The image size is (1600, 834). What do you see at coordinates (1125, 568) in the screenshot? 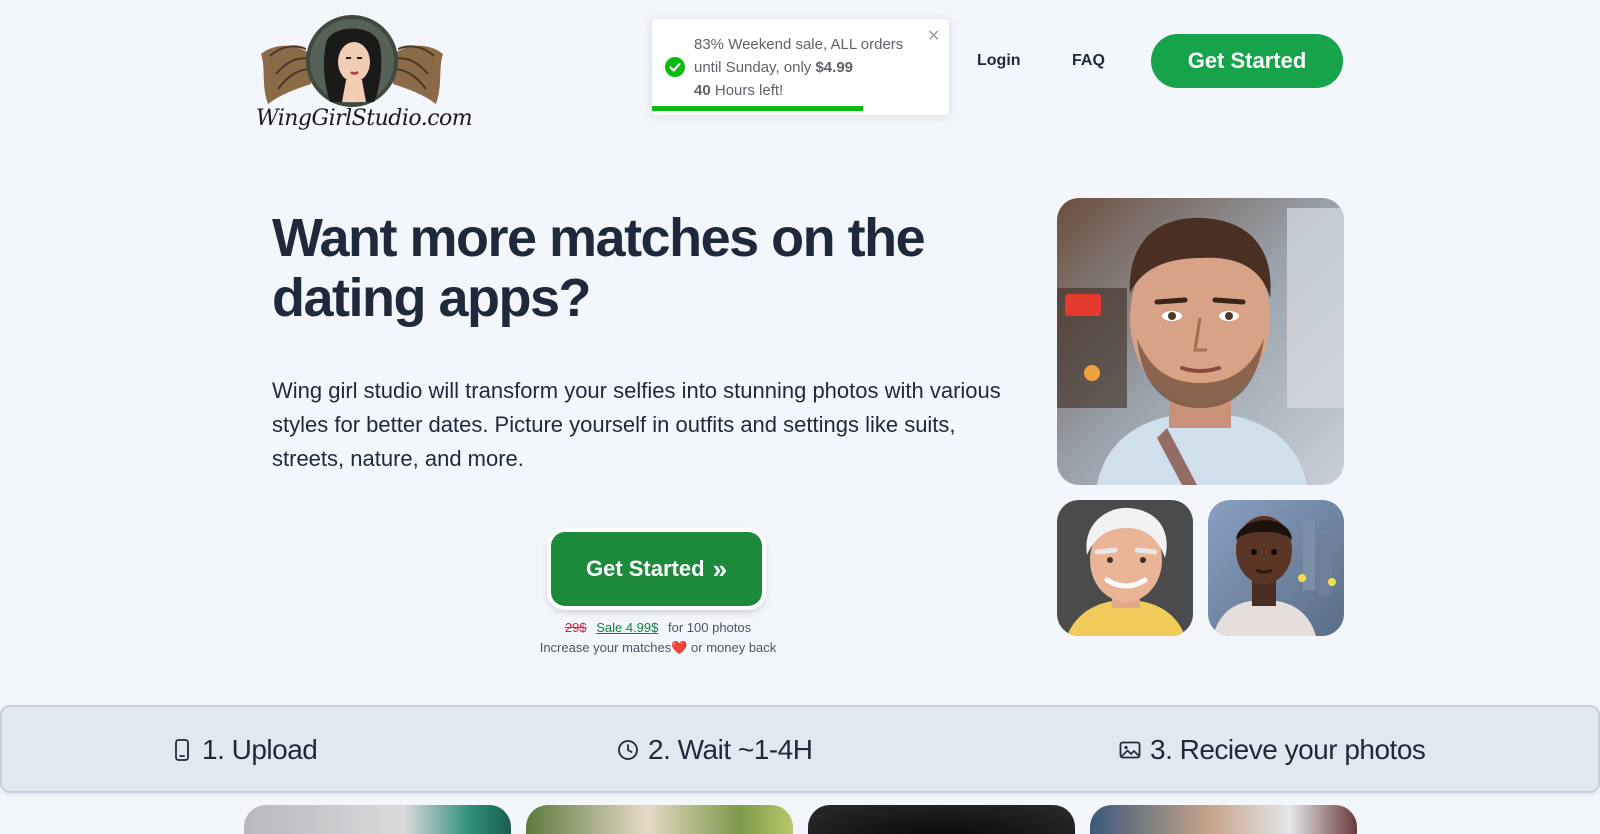
I see `sample-photo-elderly-man` at bounding box center [1125, 568].